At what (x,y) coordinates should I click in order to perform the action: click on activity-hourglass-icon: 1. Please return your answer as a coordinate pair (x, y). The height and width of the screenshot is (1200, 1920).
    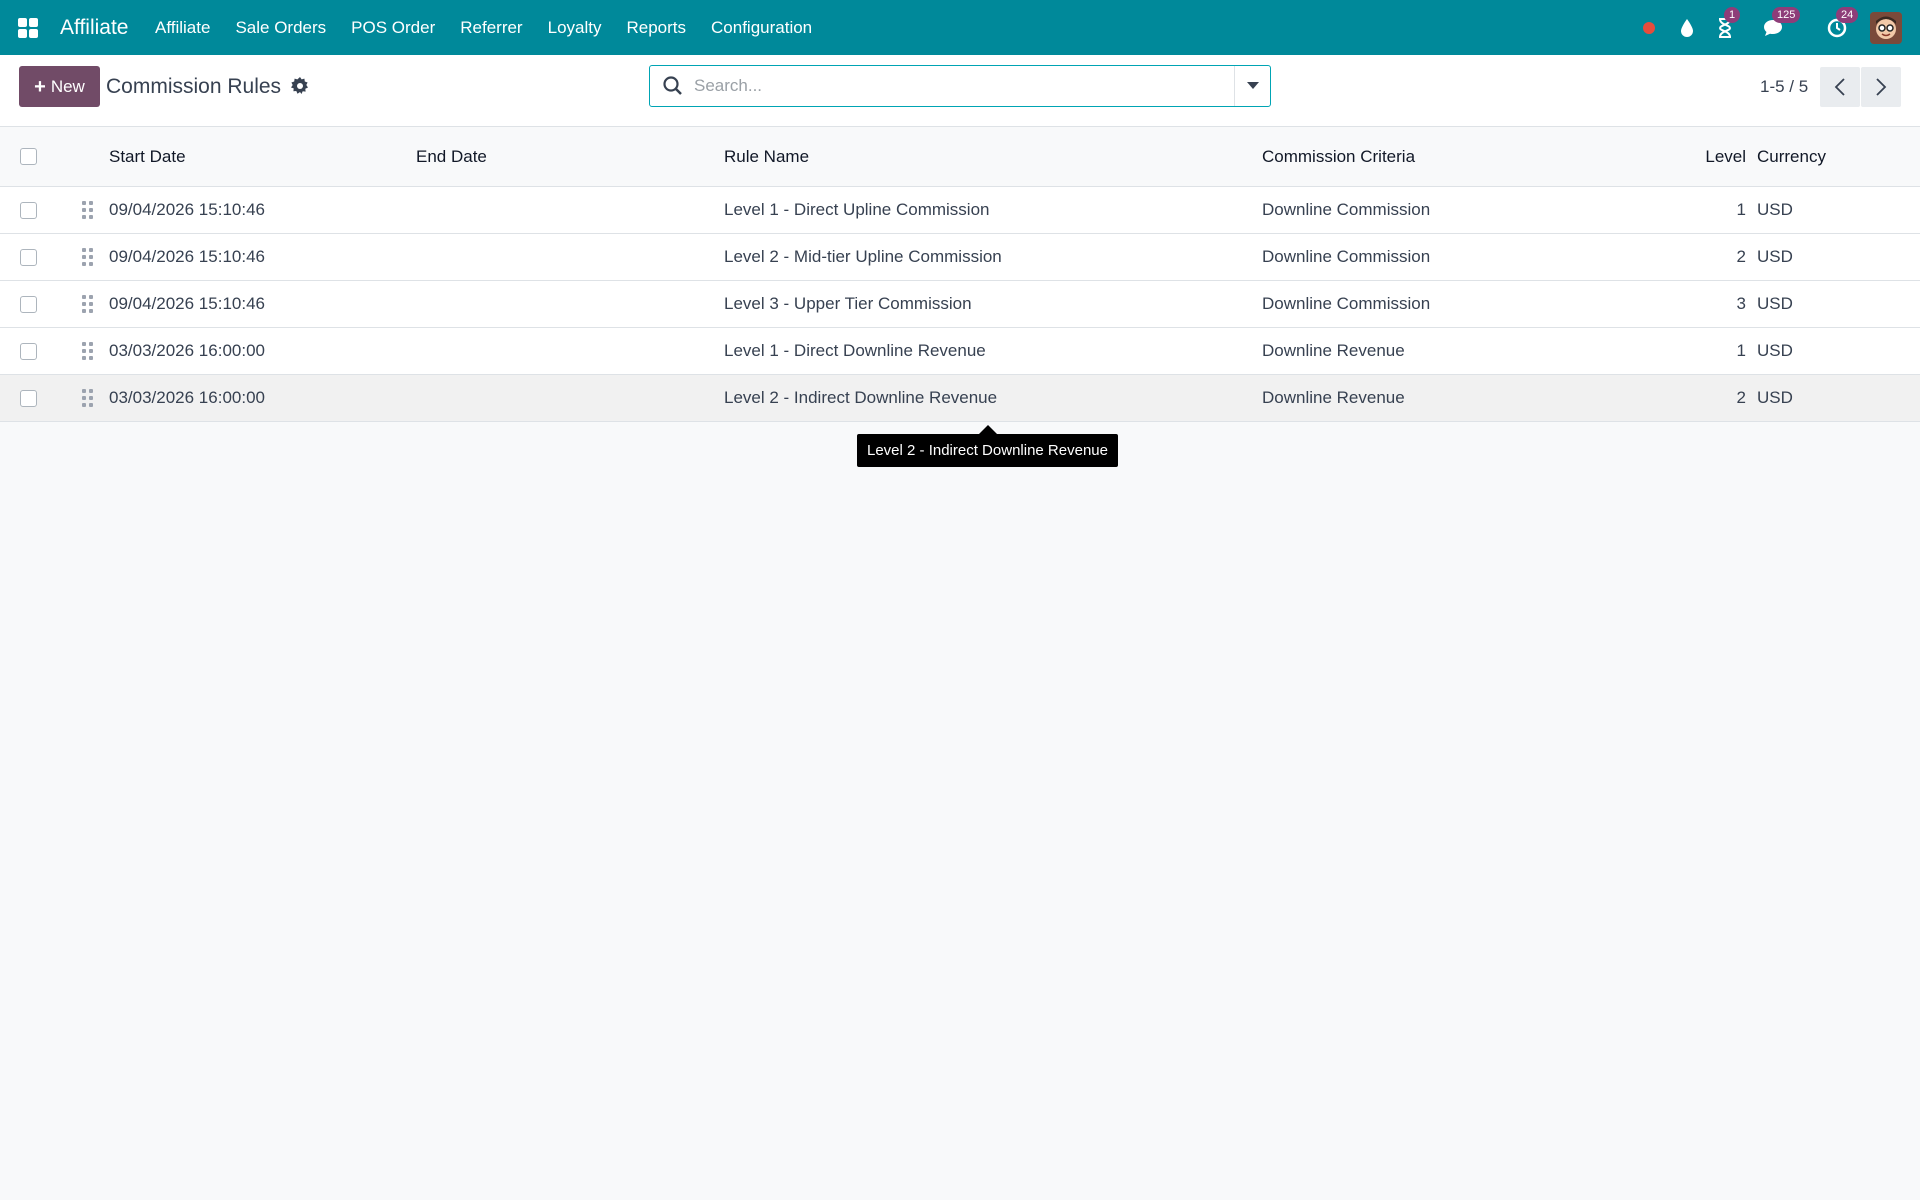
    Looking at the image, I should click on (1727, 22).